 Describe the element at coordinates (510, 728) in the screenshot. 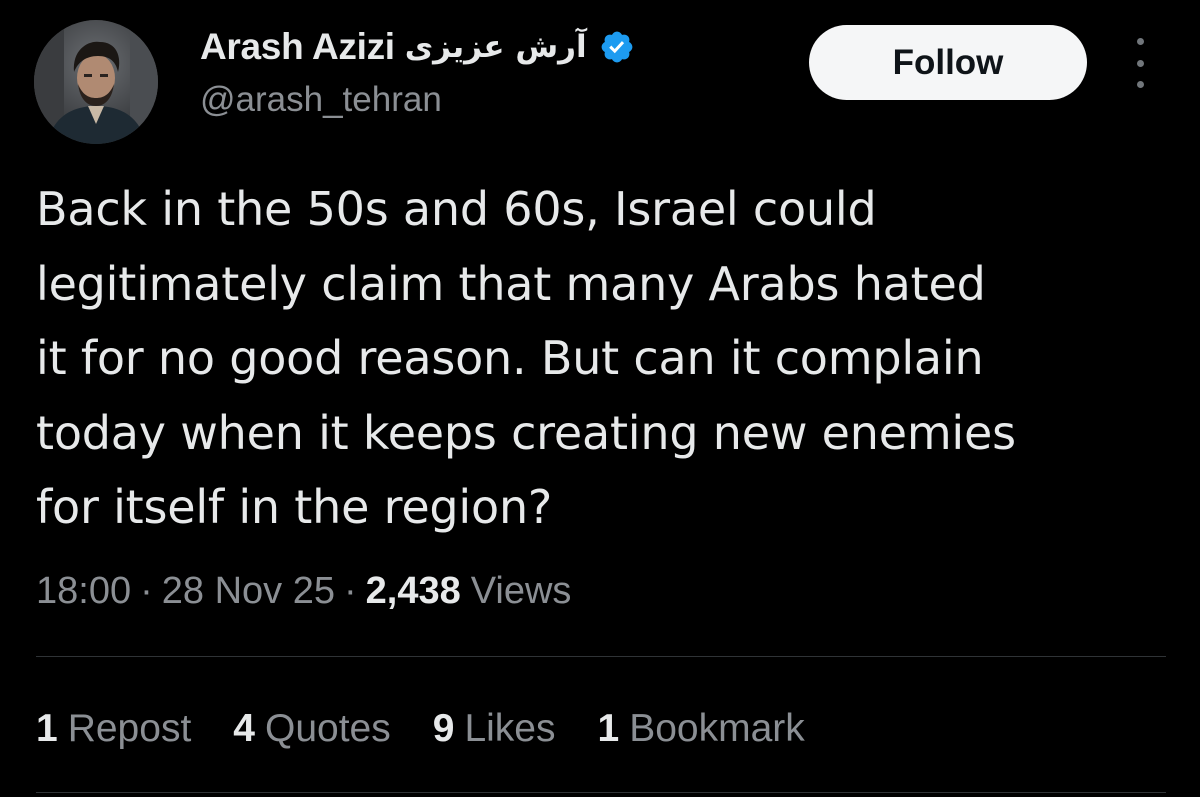

I see `stat-label: Likes` at that location.